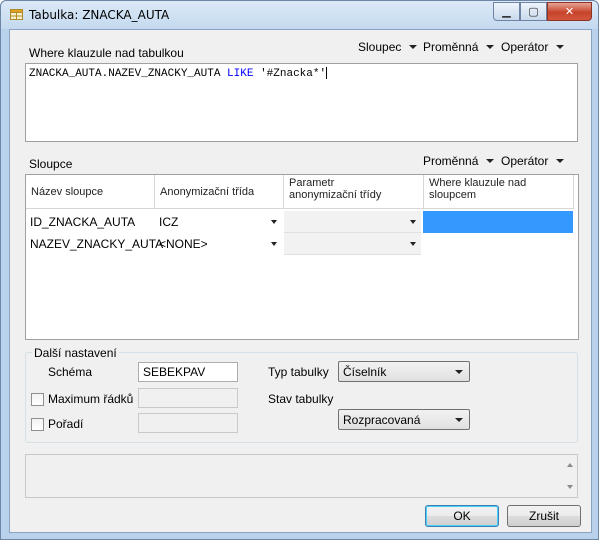 Image resolution: width=599 pixels, height=540 pixels. What do you see at coordinates (453, 195) in the screenshot?
I see `header-where-line2: sloupcem` at bounding box center [453, 195].